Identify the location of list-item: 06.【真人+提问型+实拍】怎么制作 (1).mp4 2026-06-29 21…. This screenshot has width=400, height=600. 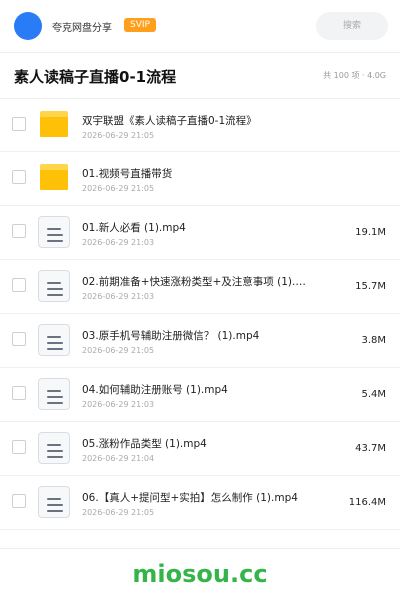
(200, 503).